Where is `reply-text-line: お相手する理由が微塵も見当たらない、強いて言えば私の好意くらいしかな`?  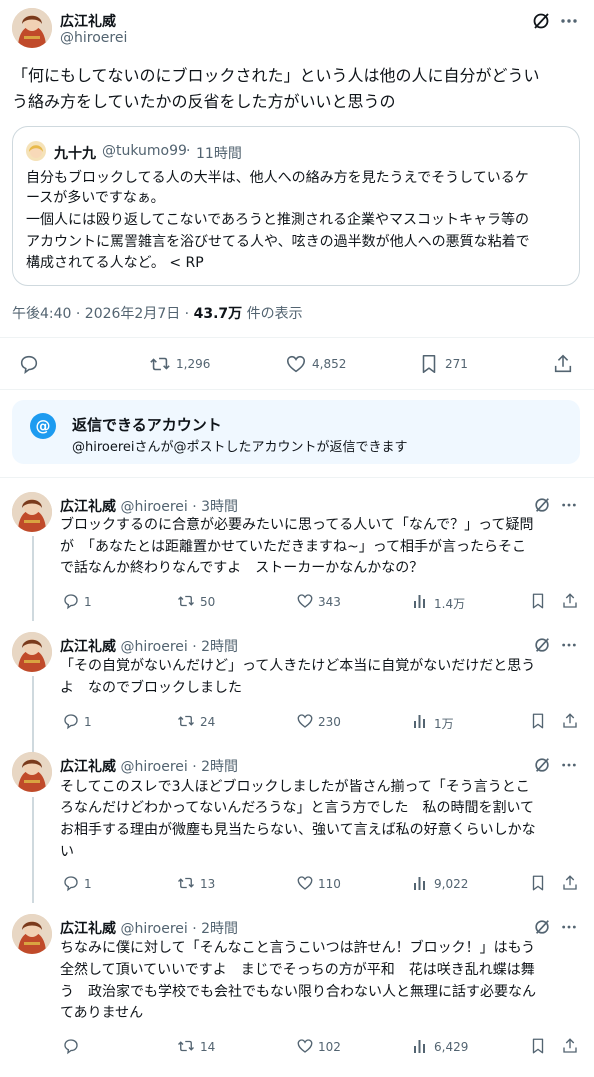
reply-text-line: お相手する理由が微塵も見当たらない、強いて言えば私の好意くらいしかな is located at coordinates (298, 830).